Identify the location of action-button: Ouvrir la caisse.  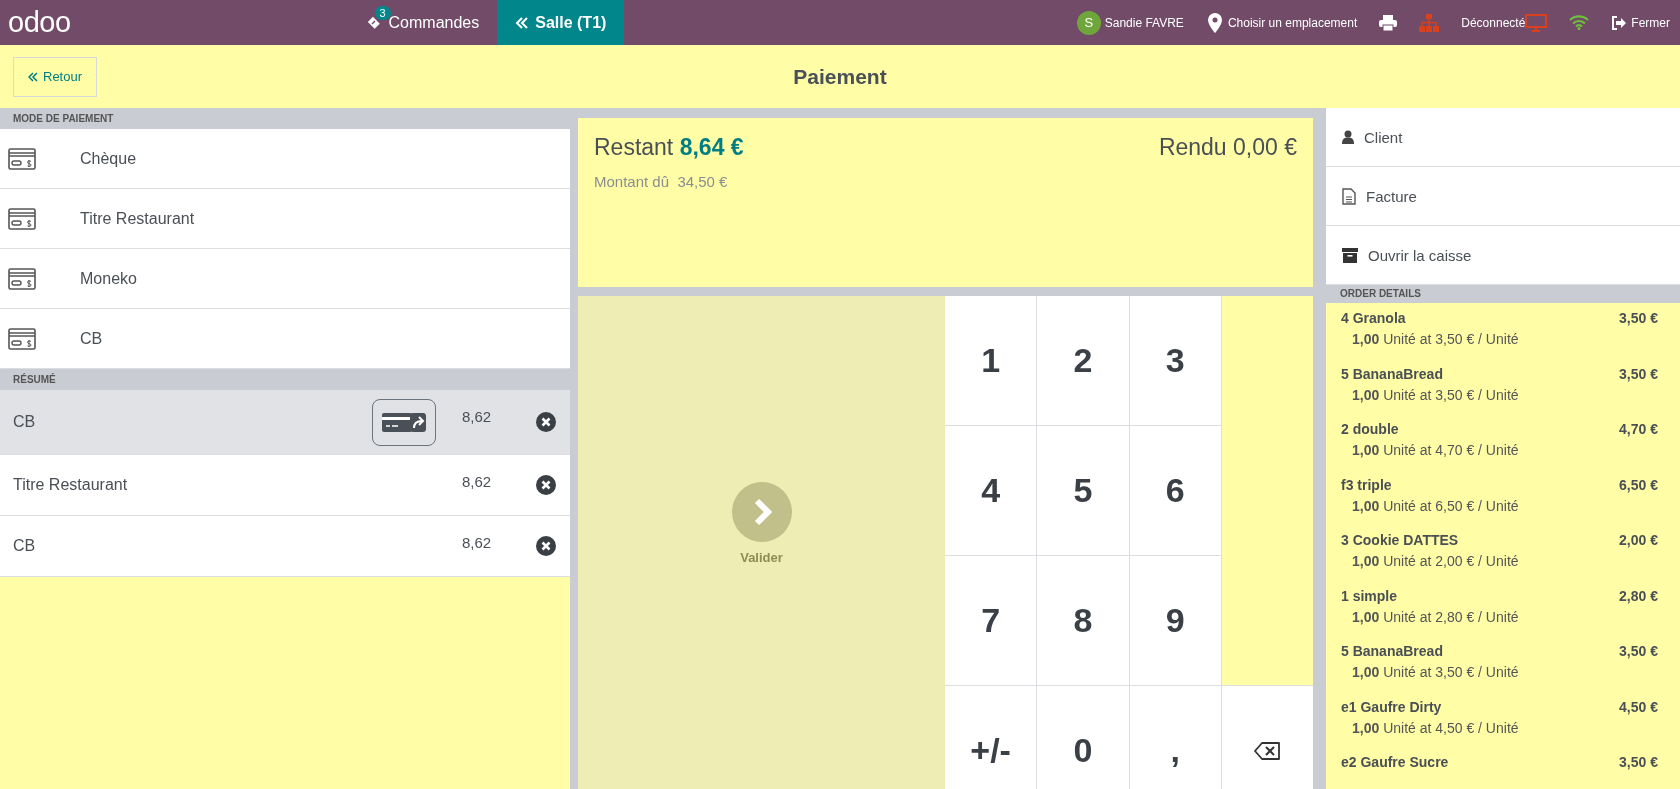
(1503, 255).